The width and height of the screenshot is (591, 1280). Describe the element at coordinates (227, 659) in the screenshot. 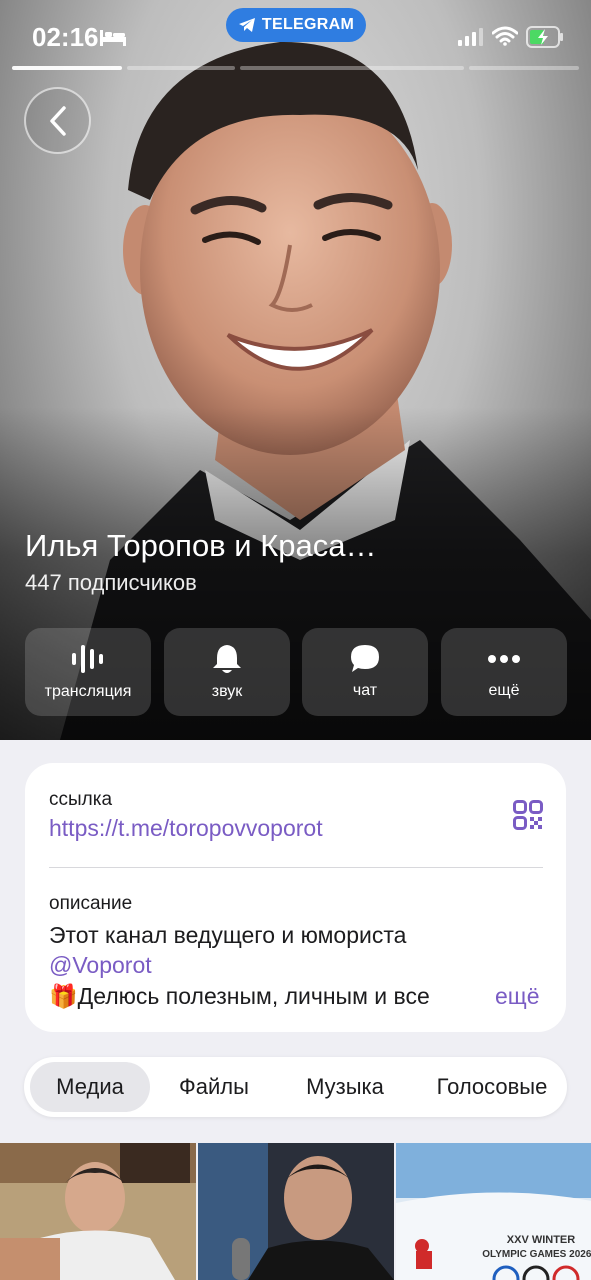

I see `bell-icon` at that location.